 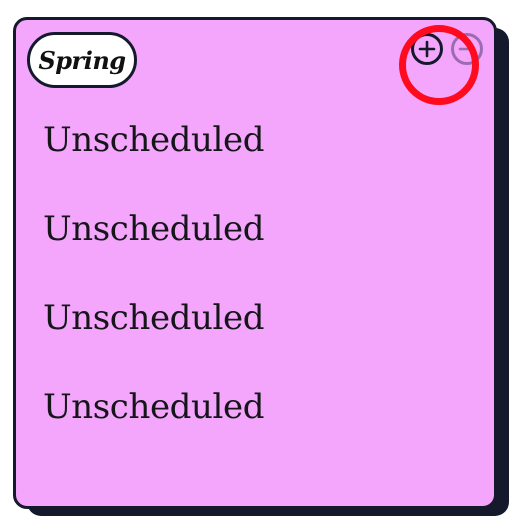 What do you see at coordinates (82, 60) in the screenshot?
I see `season-label: Spring` at bounding box center [82, 60].